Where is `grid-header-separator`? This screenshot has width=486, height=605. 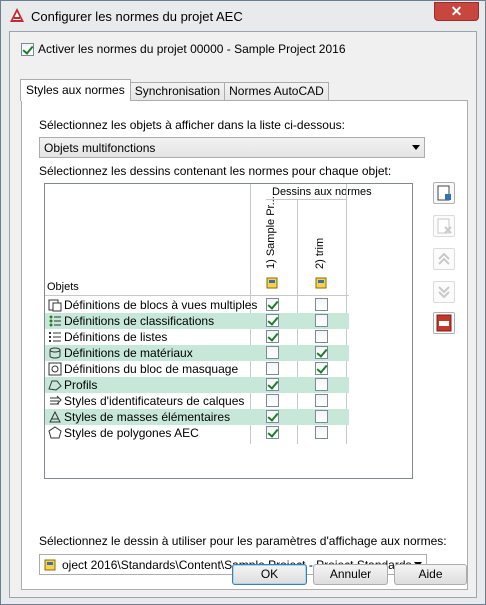 grid-header-separator is located at coordinates (197, 295).